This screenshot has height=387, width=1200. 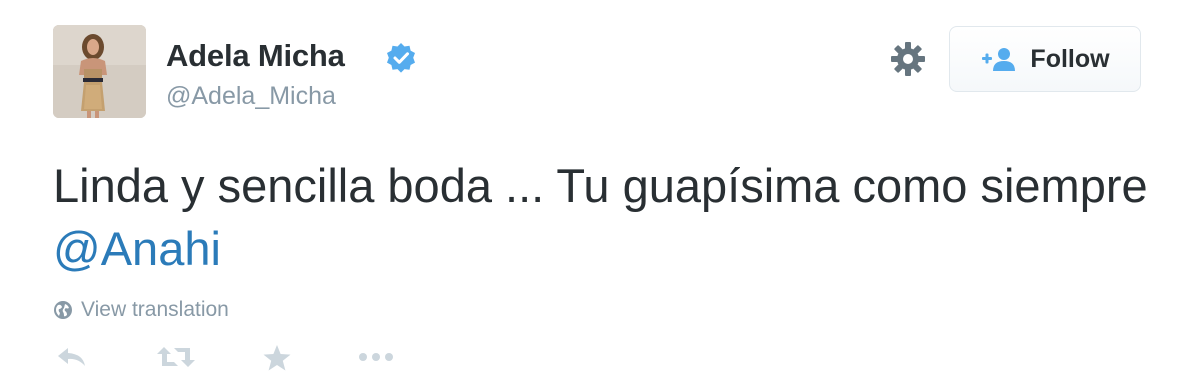 I want to click on avatar-image, so click(x=99, y=71).